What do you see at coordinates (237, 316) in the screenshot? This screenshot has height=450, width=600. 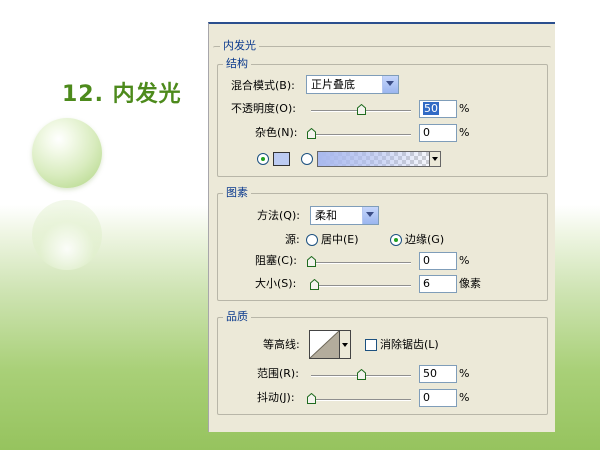 I see `quality-legend: 品质` at bounding box center [237, 316].